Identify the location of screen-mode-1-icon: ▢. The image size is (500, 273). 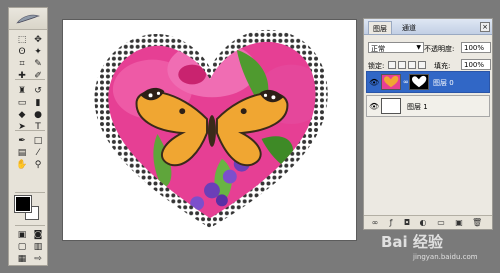
(22, 247).